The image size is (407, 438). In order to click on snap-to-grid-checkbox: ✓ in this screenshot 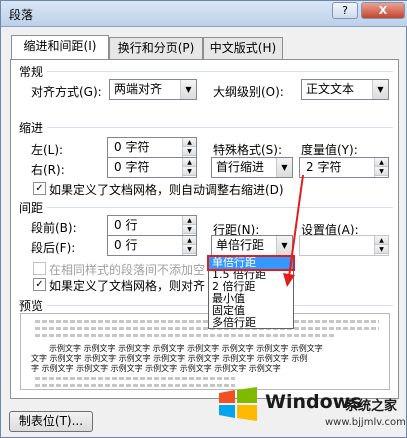, I will do `click(39, 284)`.